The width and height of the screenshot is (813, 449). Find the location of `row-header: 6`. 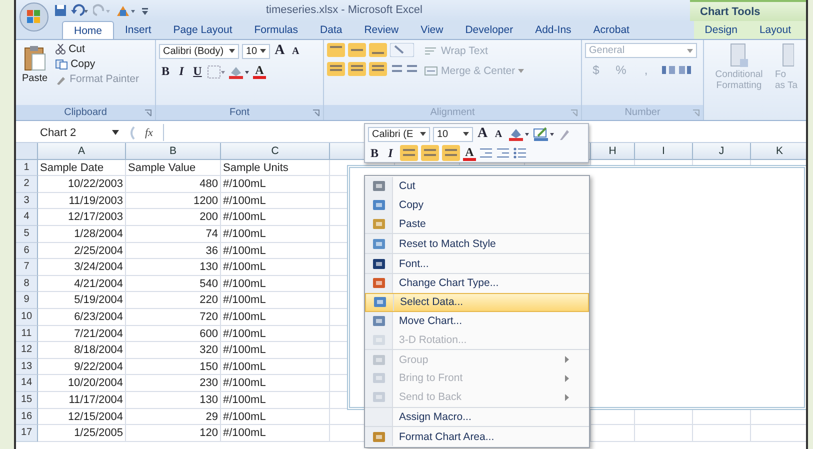

row-header: 6 is located at coordinates (27, 251).